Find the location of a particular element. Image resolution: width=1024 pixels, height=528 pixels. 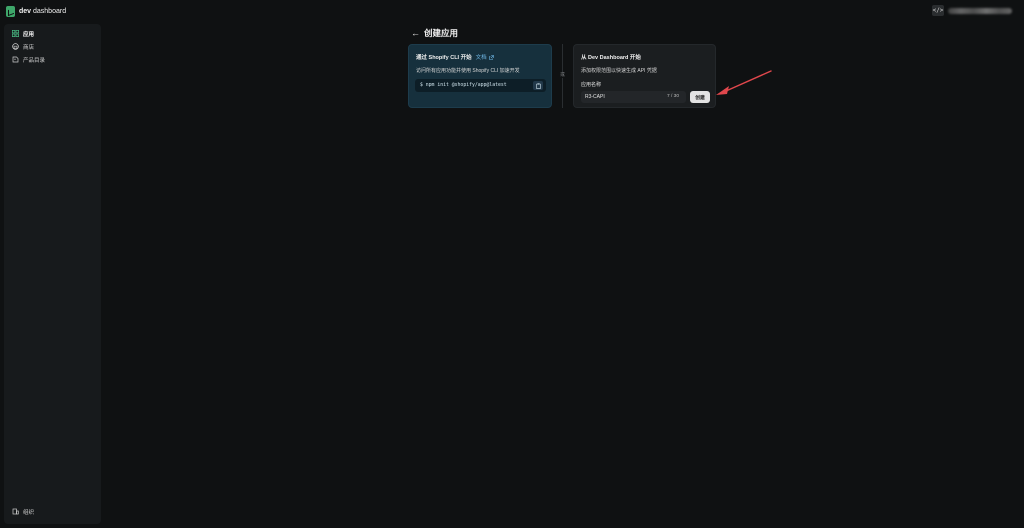

cli-card-description: 访问所有应用功能并使用 Shopify CLI 加速开发 is located at coordinates (468, 71).